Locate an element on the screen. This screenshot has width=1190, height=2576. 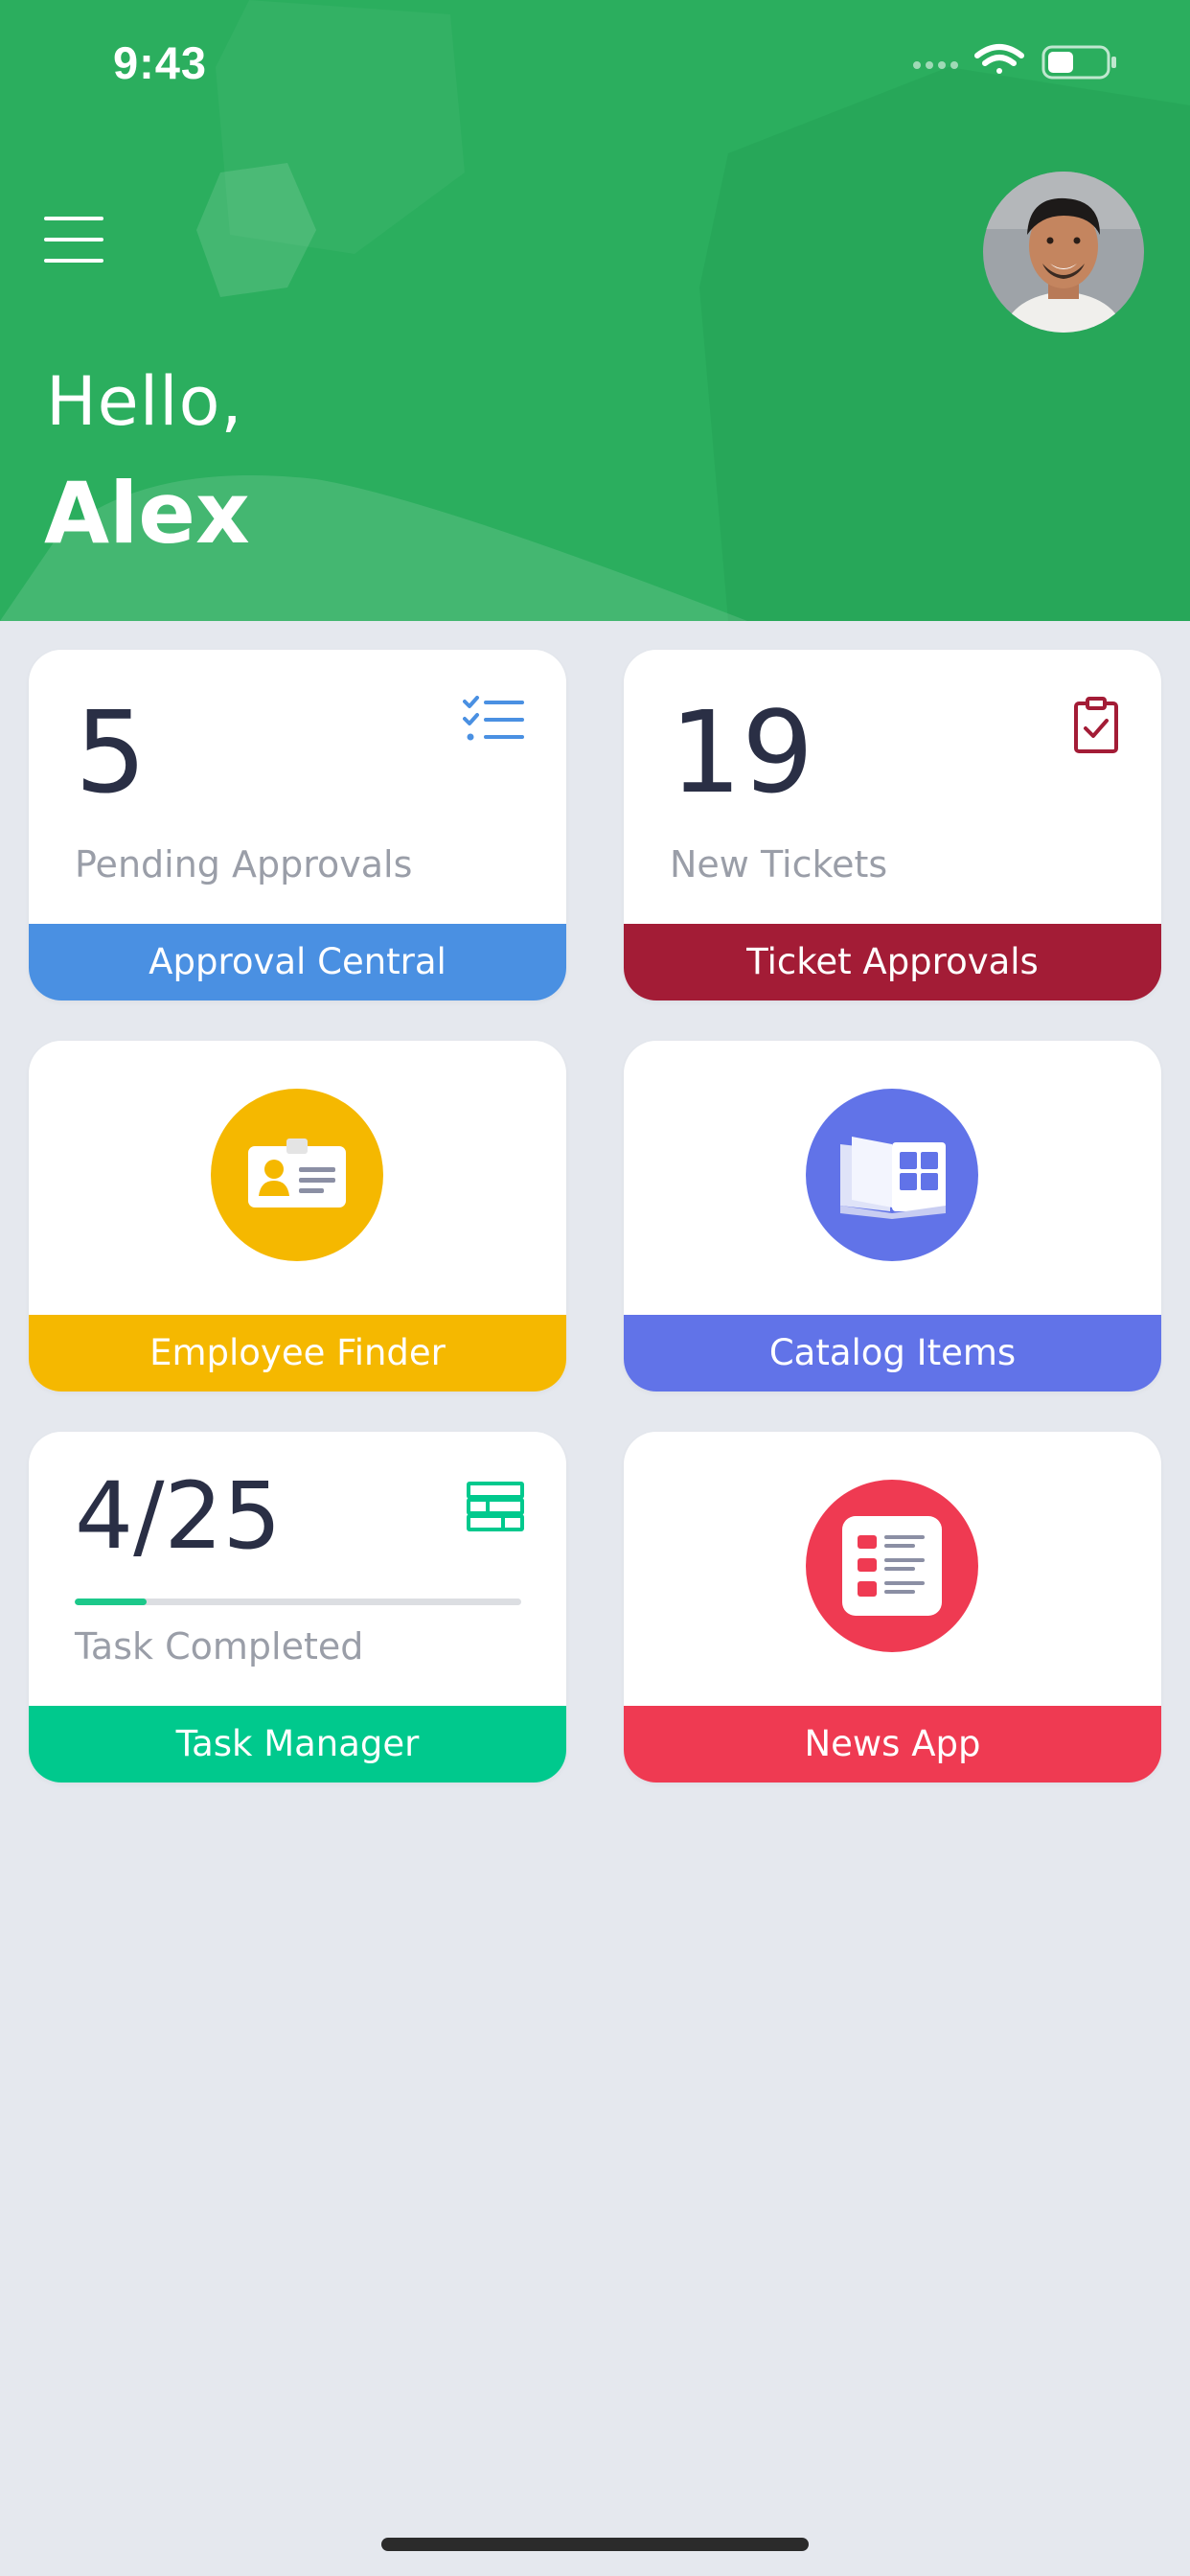
catalog-items-icon-circle is located at coordinates (892, 1175).